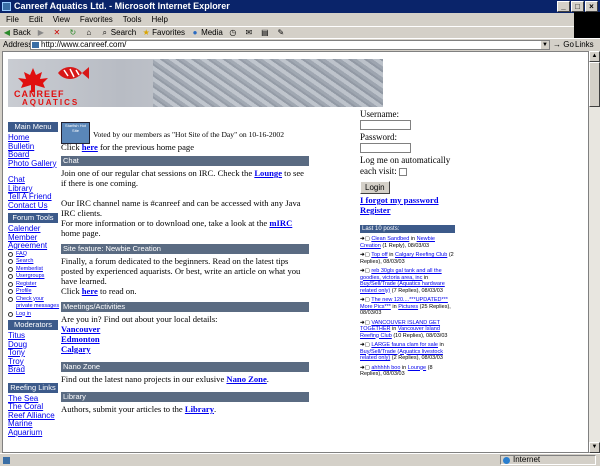  What do you see at coordinates (421, 255) in the screenshot?
I see `post-forum-link: Calgary Reefing Club` at bounding box center [421, 255].